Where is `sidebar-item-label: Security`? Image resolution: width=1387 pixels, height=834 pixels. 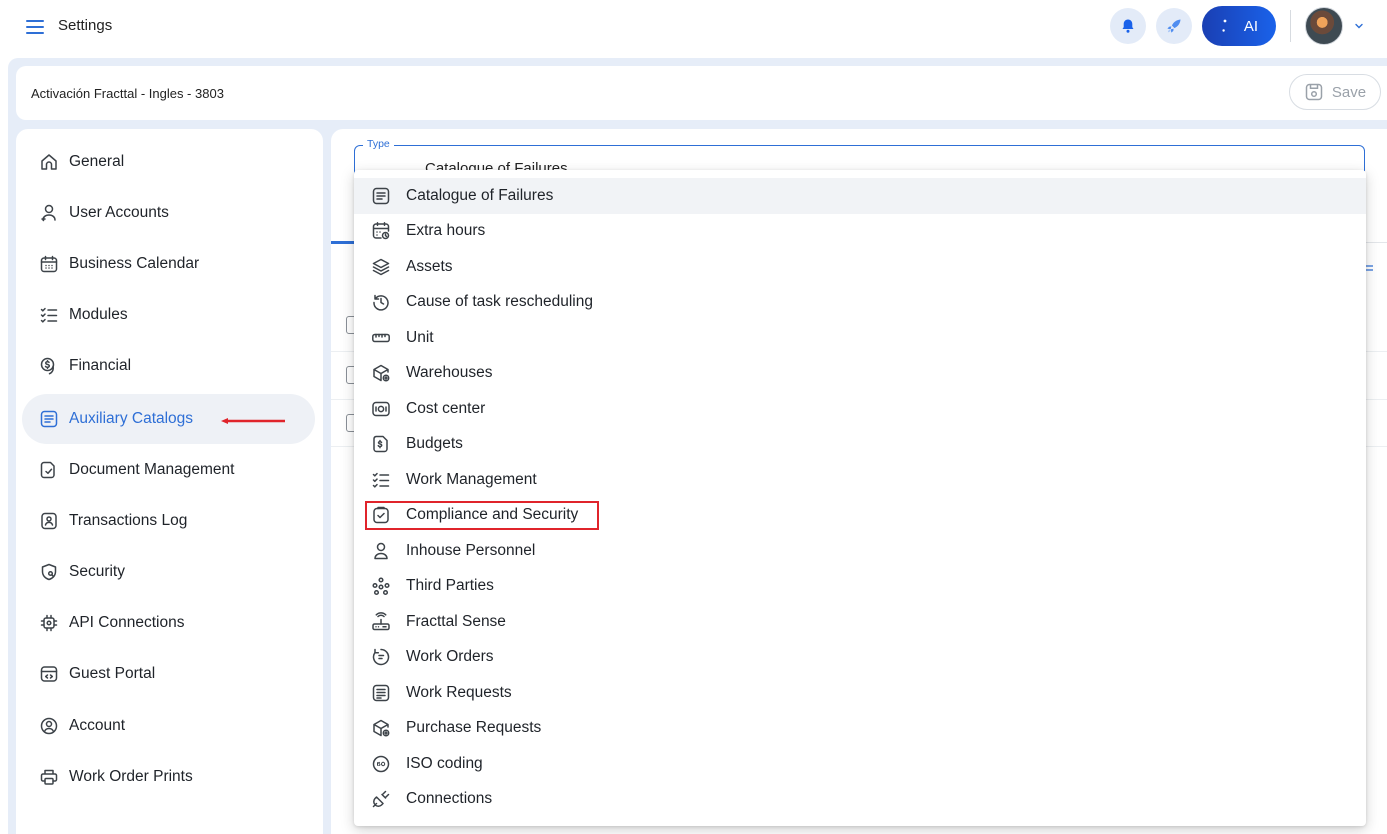
sidebar-item-label: Security is located at coordinates (97, 571).